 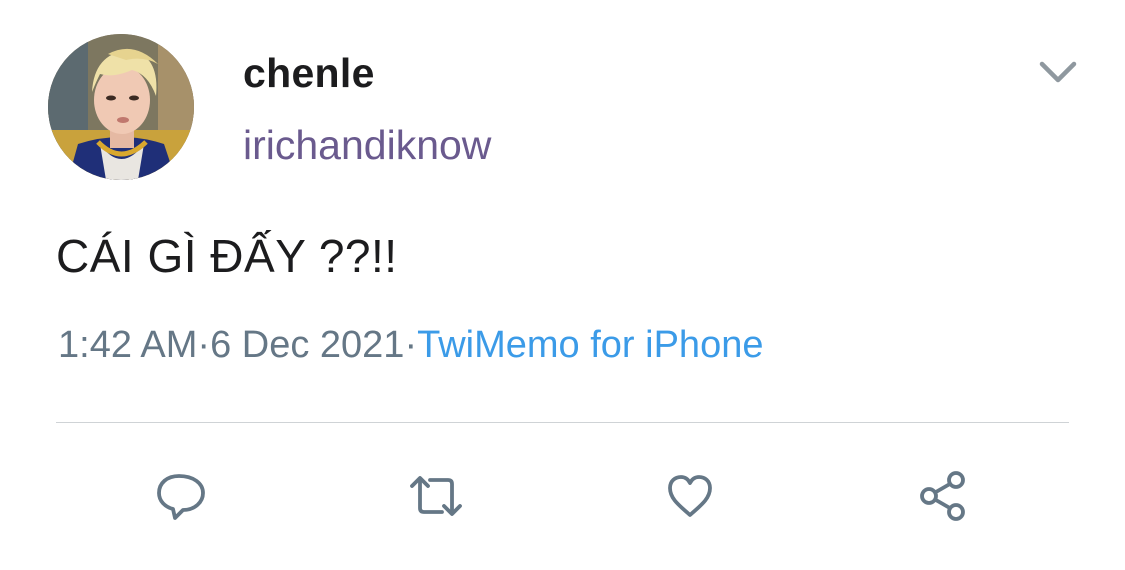 I want to click on avatar-image, so click(x=121, y=107).